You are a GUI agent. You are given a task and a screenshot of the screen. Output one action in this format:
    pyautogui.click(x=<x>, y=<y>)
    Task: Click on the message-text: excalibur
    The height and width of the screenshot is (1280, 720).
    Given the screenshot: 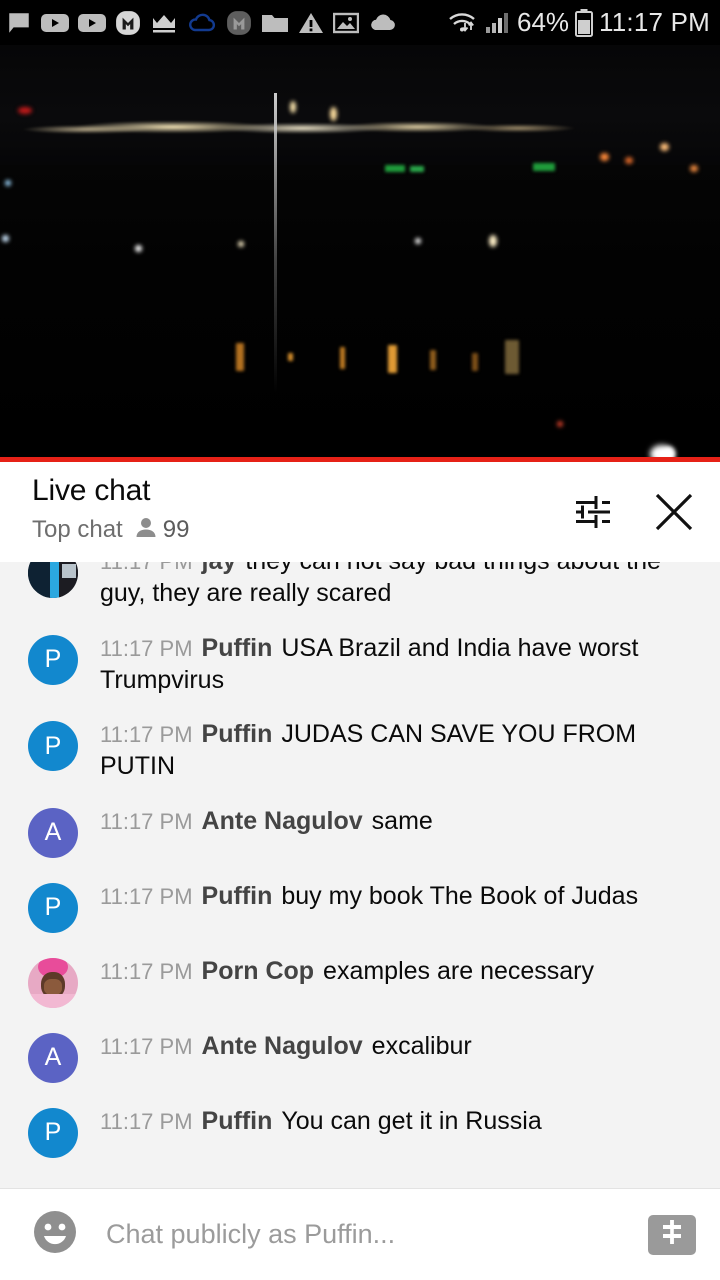 What is the action you would take?
    pyautogui.click(x=421, y=1045)
    